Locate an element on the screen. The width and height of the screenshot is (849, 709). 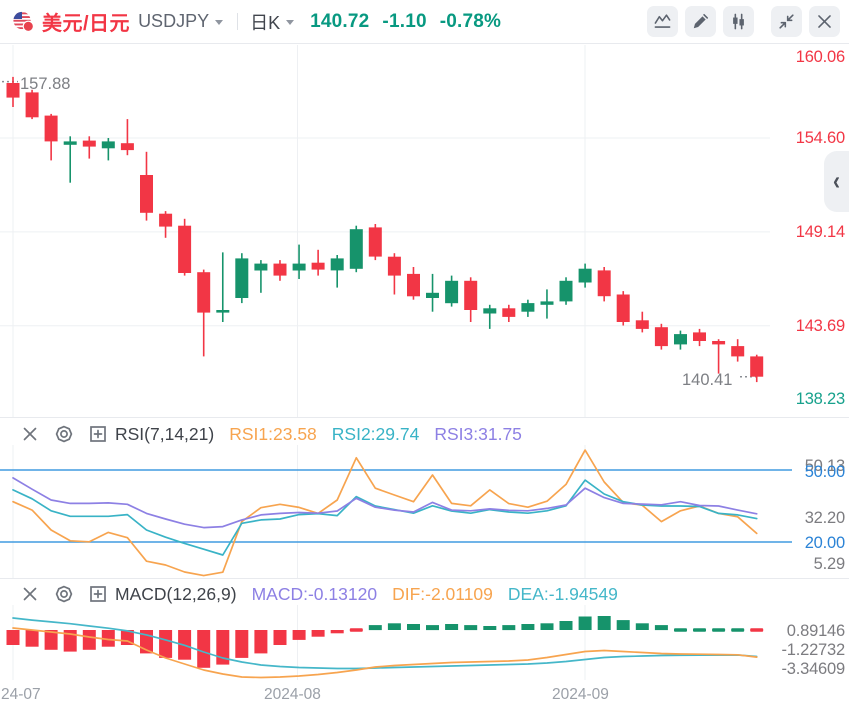
collapse-axis-tab: ‹ is located at coordinates (836, 181).